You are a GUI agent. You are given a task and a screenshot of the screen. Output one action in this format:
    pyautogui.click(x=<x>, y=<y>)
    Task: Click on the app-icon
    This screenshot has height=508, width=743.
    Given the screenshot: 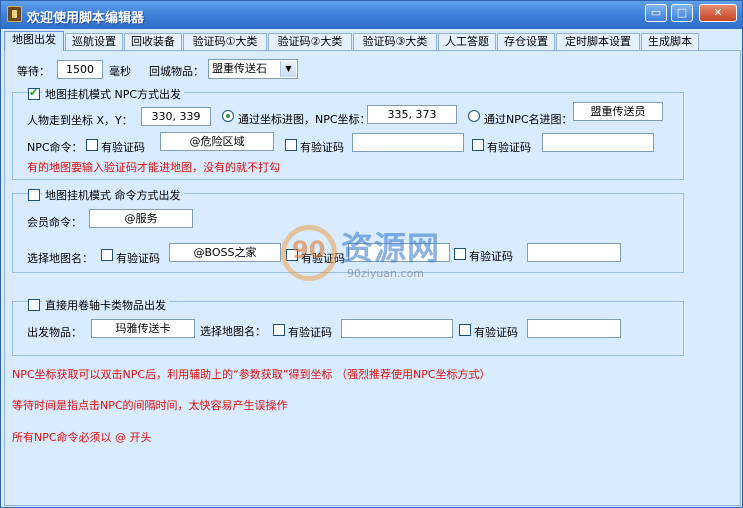 What is the action you would take?
    pyautogui.click(x=14, y=14)
    